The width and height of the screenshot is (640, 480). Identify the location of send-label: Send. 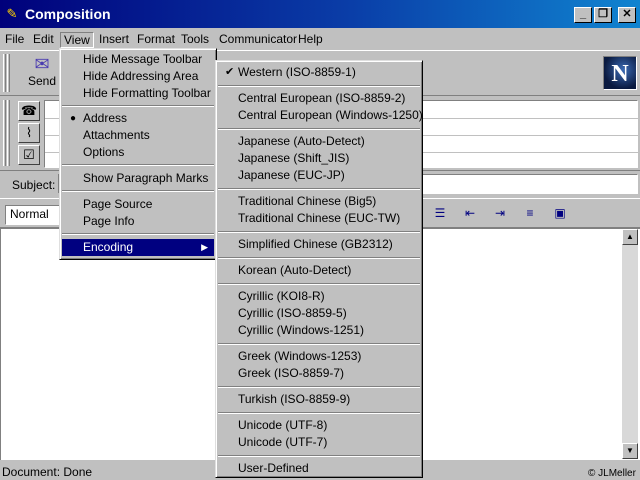
(42, 81).